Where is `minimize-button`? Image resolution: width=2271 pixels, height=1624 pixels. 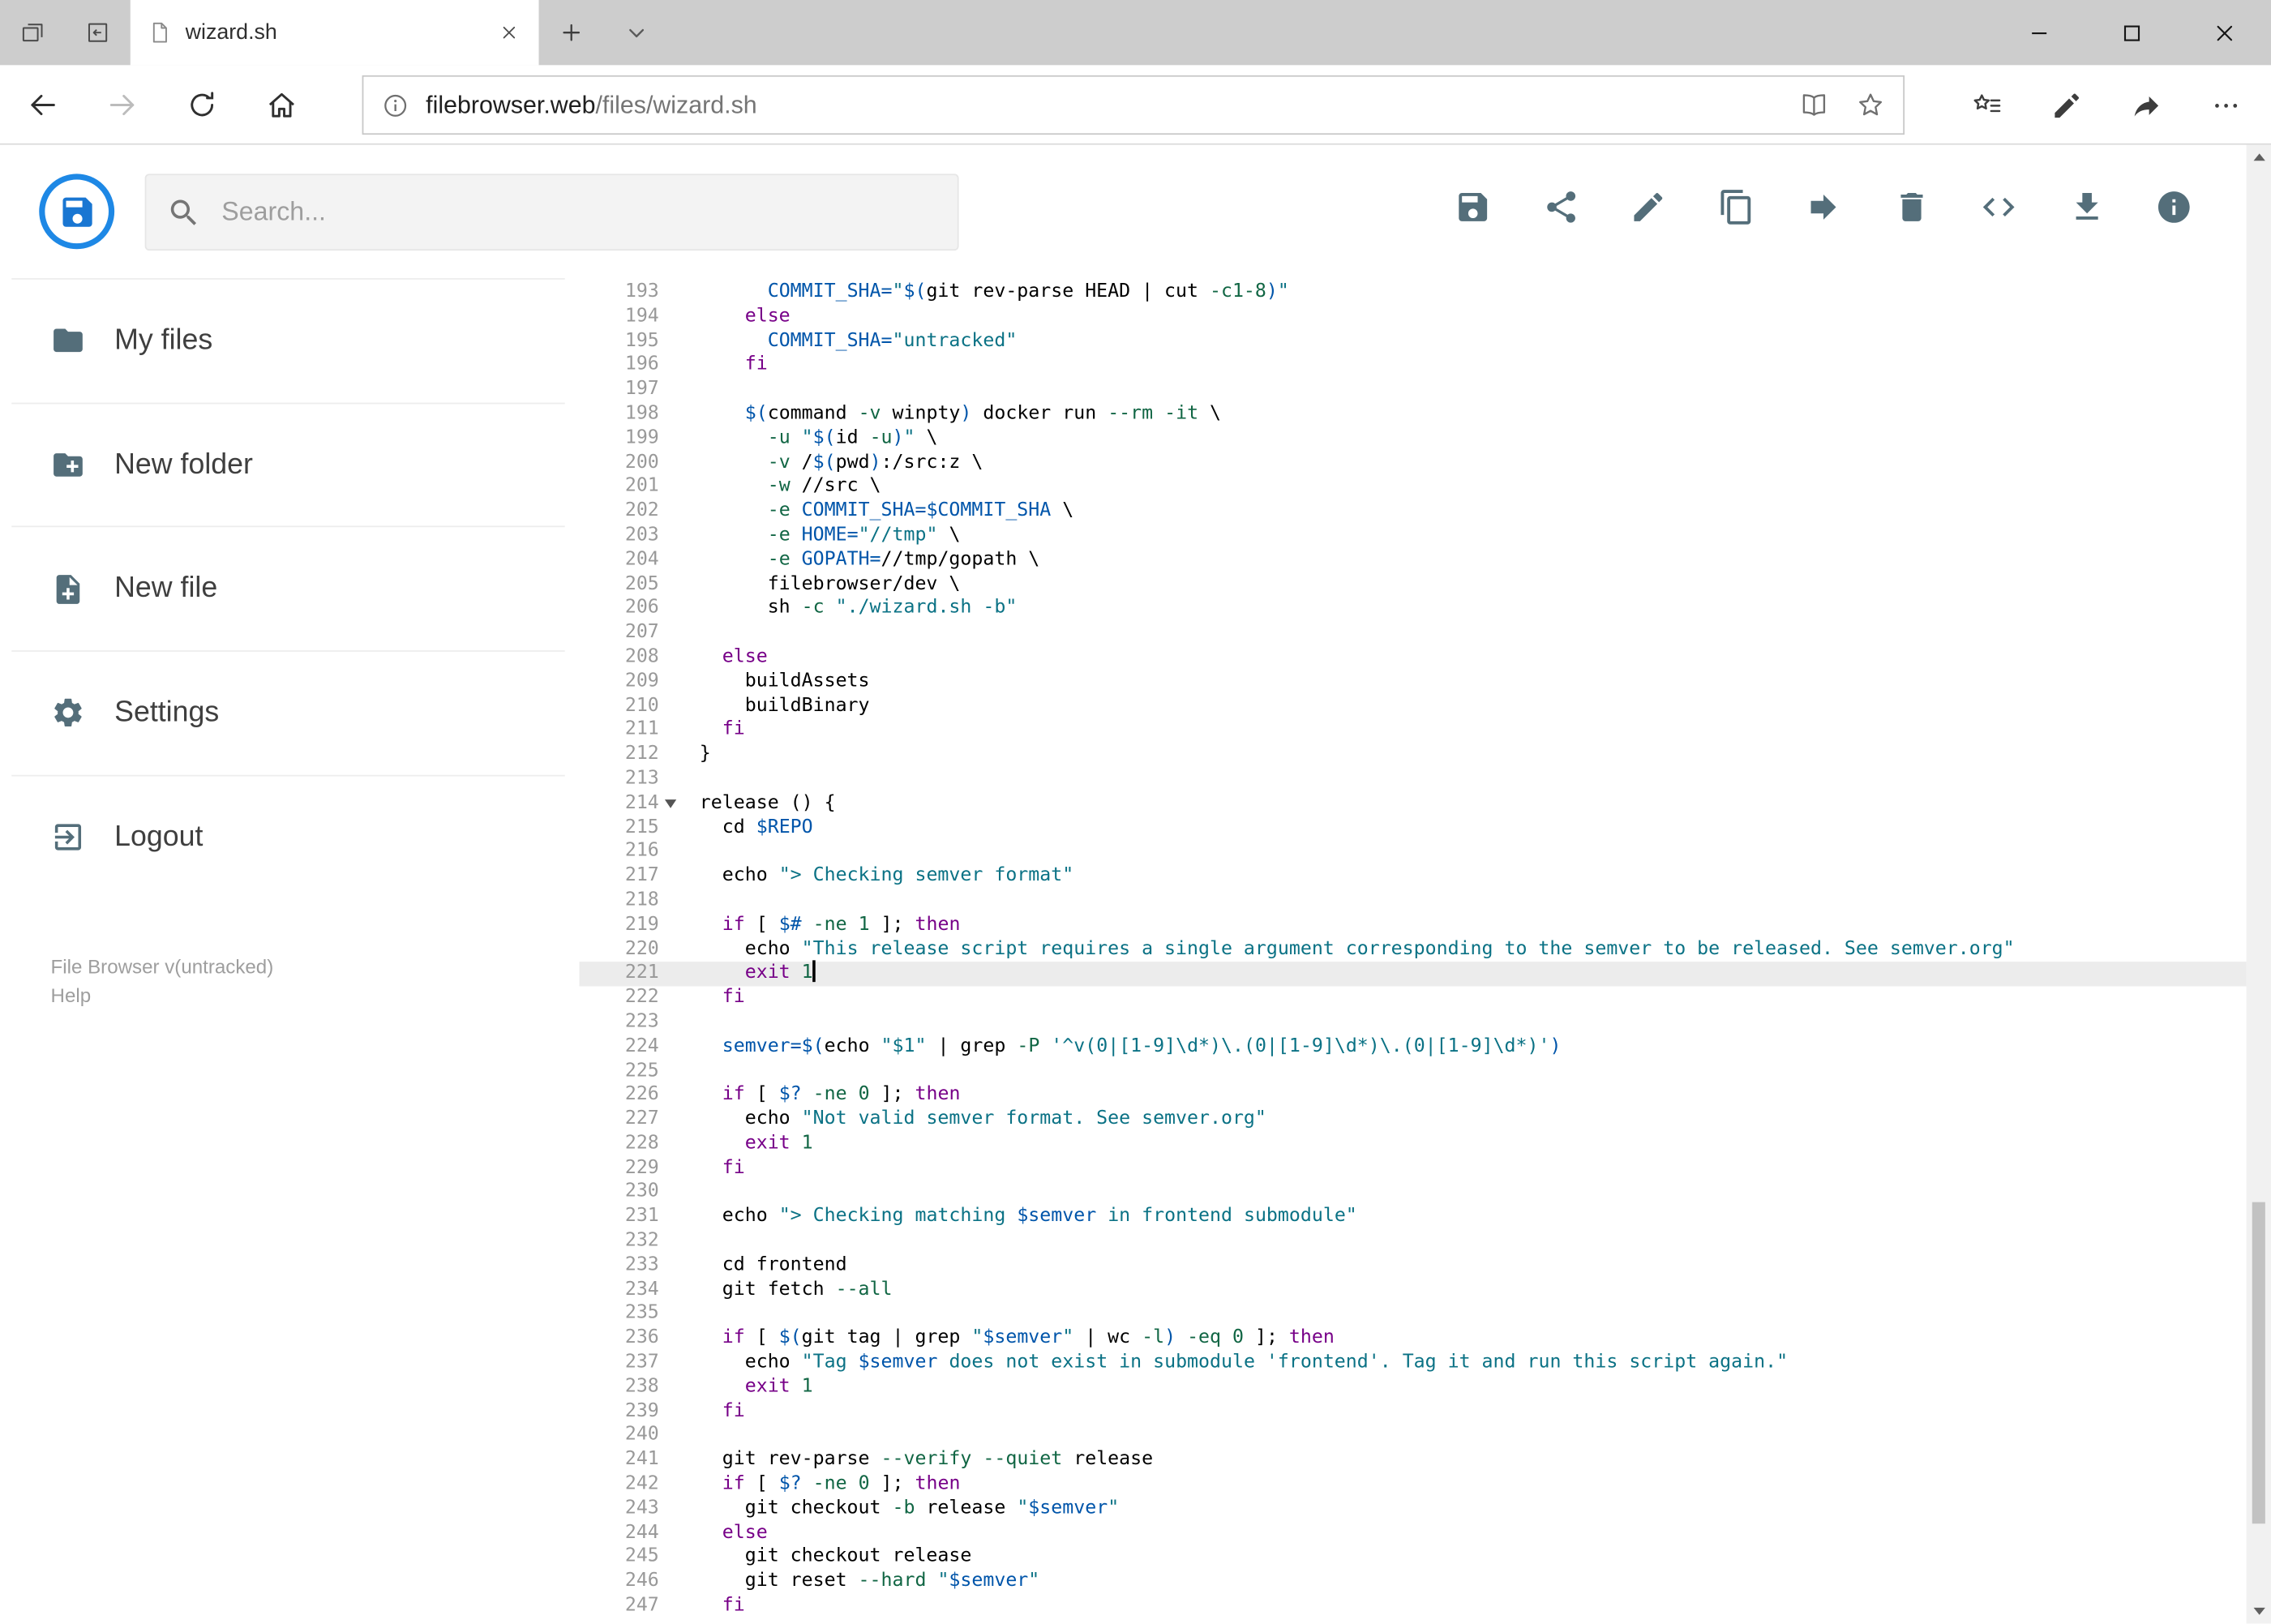 minimize-button is located at coordinates (2039, 33).